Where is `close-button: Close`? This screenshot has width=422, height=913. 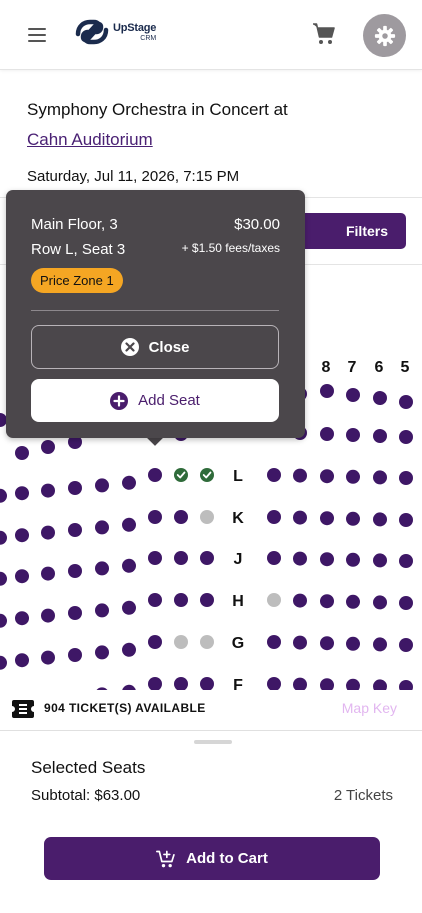
close-button: Close is located at coordinates (155, 347).